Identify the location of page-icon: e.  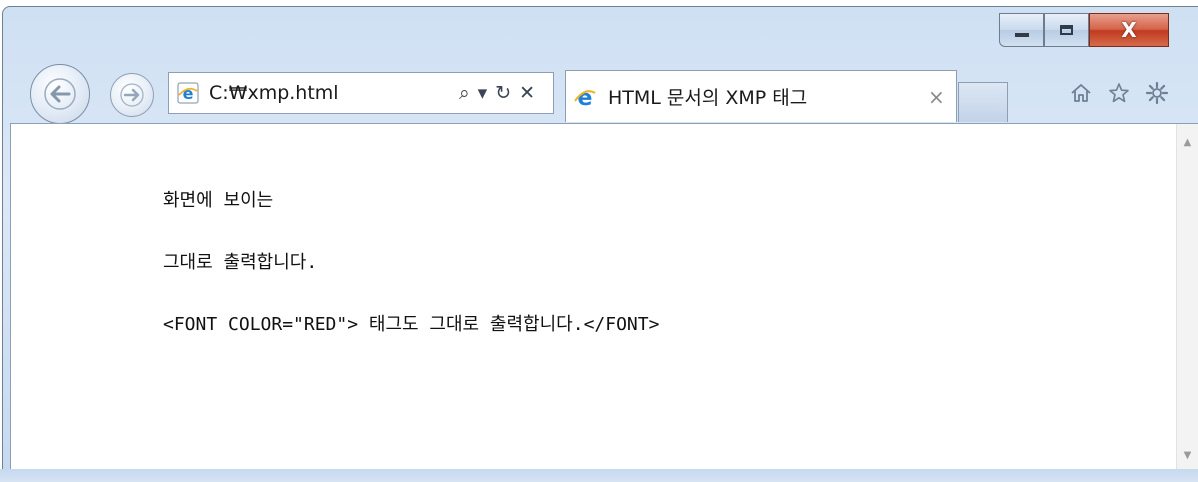
(188, 93).